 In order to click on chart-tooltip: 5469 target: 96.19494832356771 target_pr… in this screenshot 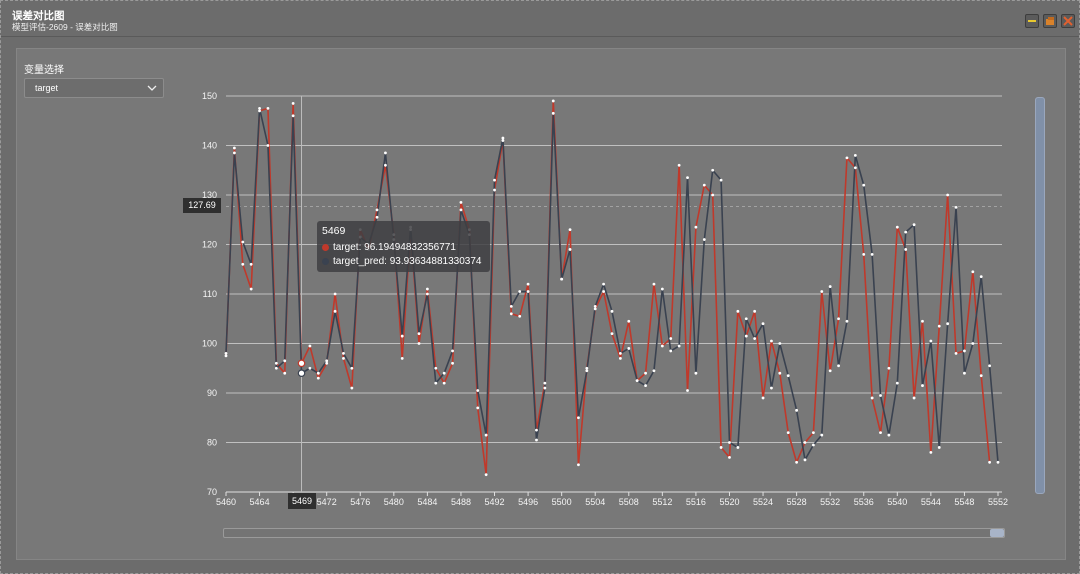, I will do `click(403, 246)`.